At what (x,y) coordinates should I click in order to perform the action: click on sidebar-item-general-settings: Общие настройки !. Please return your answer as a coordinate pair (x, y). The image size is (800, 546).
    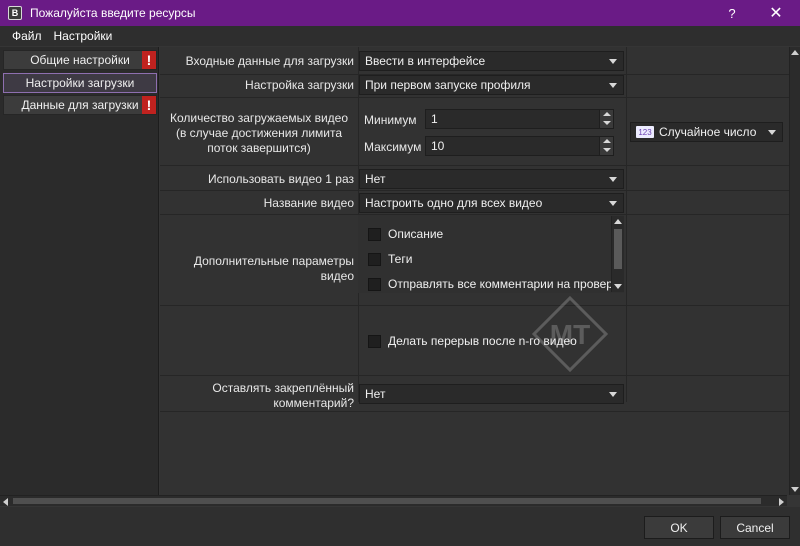
    Looking at the image, I should click on (80, 60).